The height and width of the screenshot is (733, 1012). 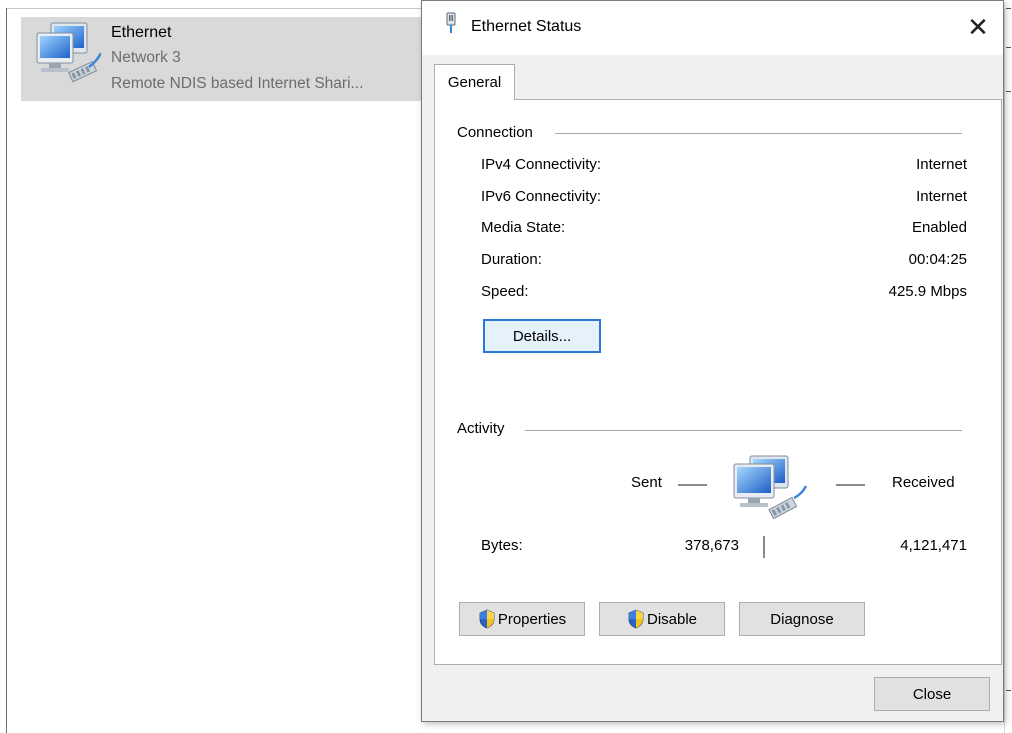 What do you see at coordinates (526, 26) in the screenshot?
I see `dialog-title: Ethernet Status` at bounding box center [526, 26].